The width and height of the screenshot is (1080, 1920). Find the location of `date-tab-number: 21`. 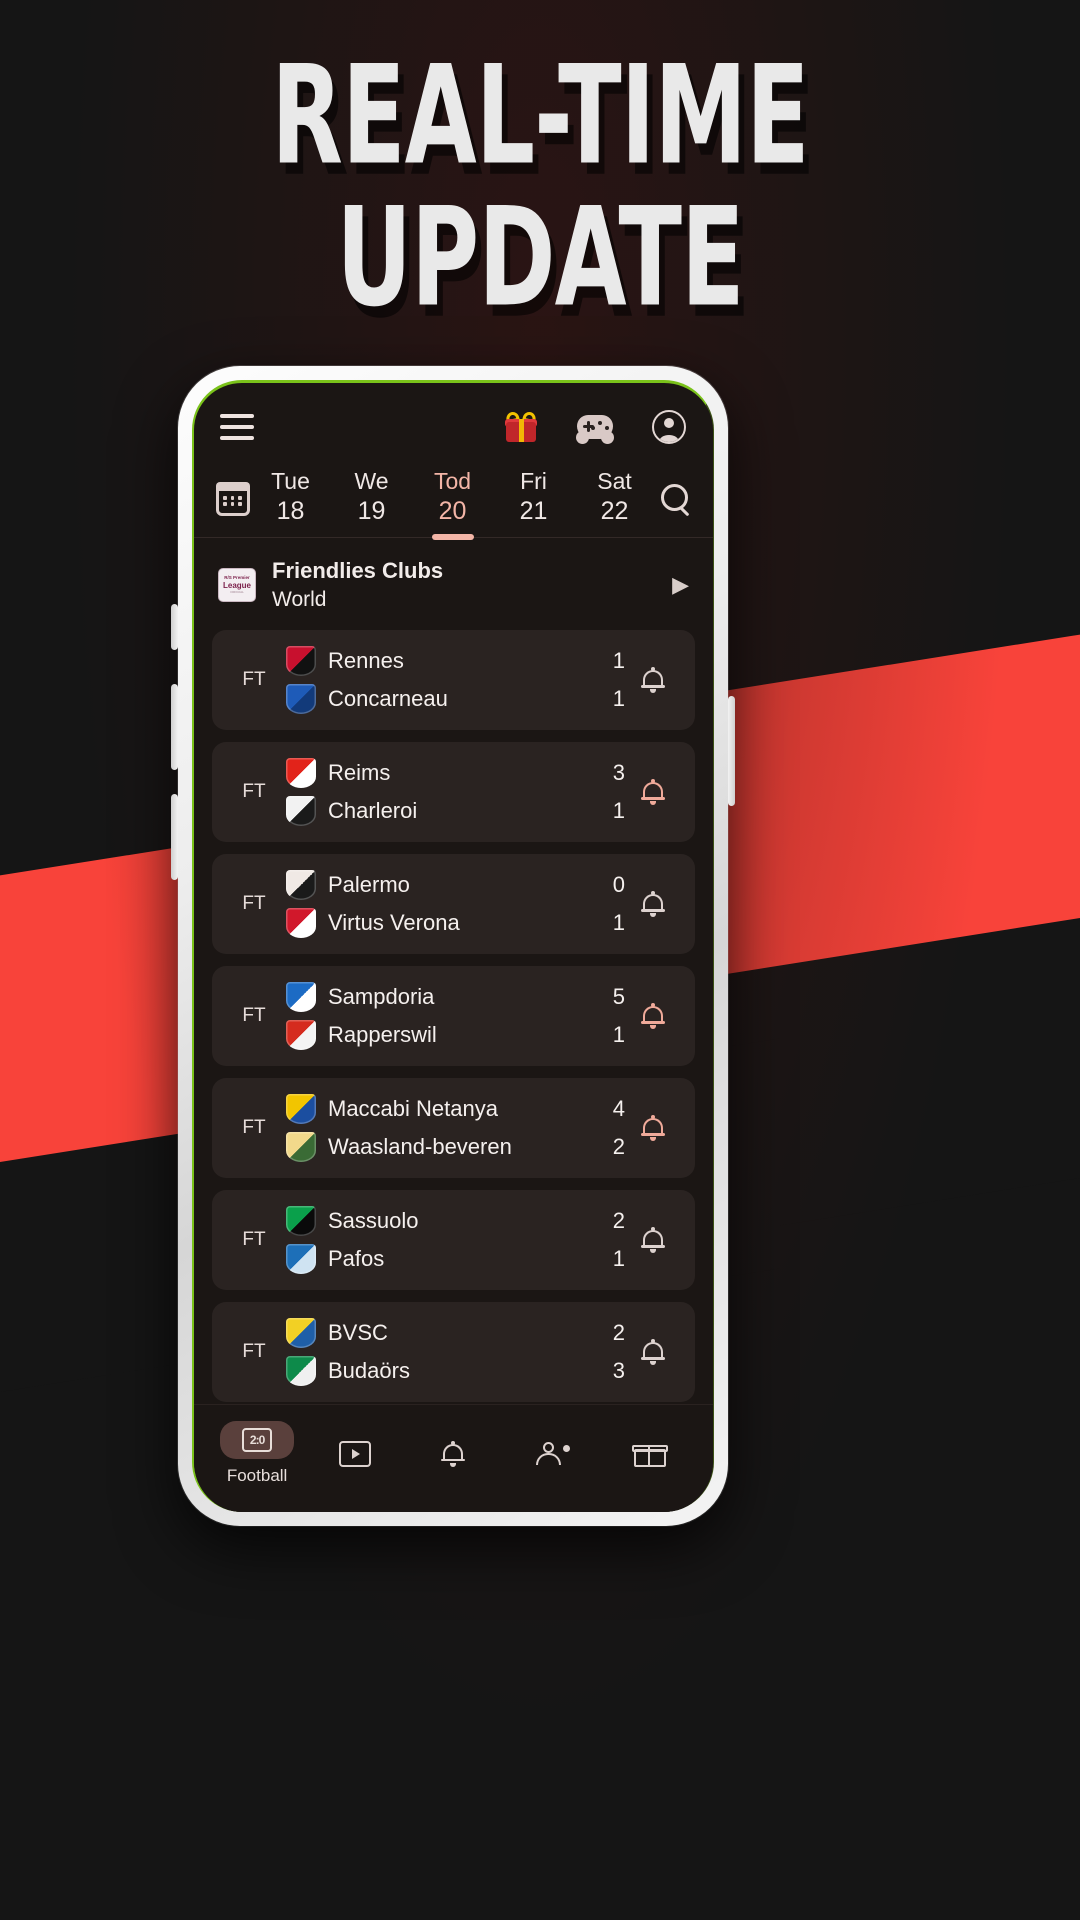

date-tab-number: 21 is located at coordinates (533, 510).